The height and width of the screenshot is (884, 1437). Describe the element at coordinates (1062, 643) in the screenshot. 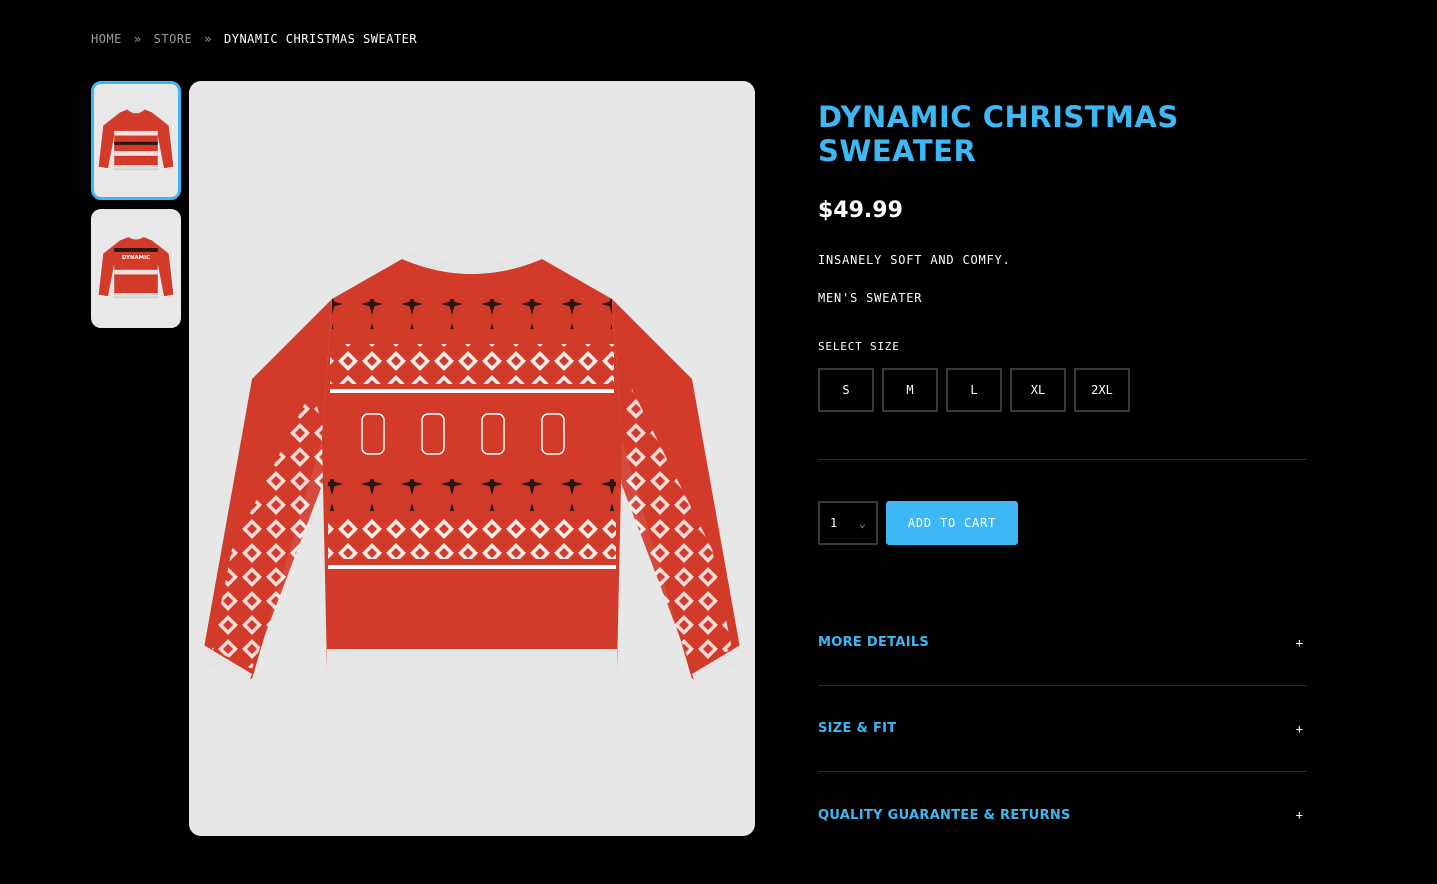

I see `accordion-more-details: MORE DETAILS +` at that location.